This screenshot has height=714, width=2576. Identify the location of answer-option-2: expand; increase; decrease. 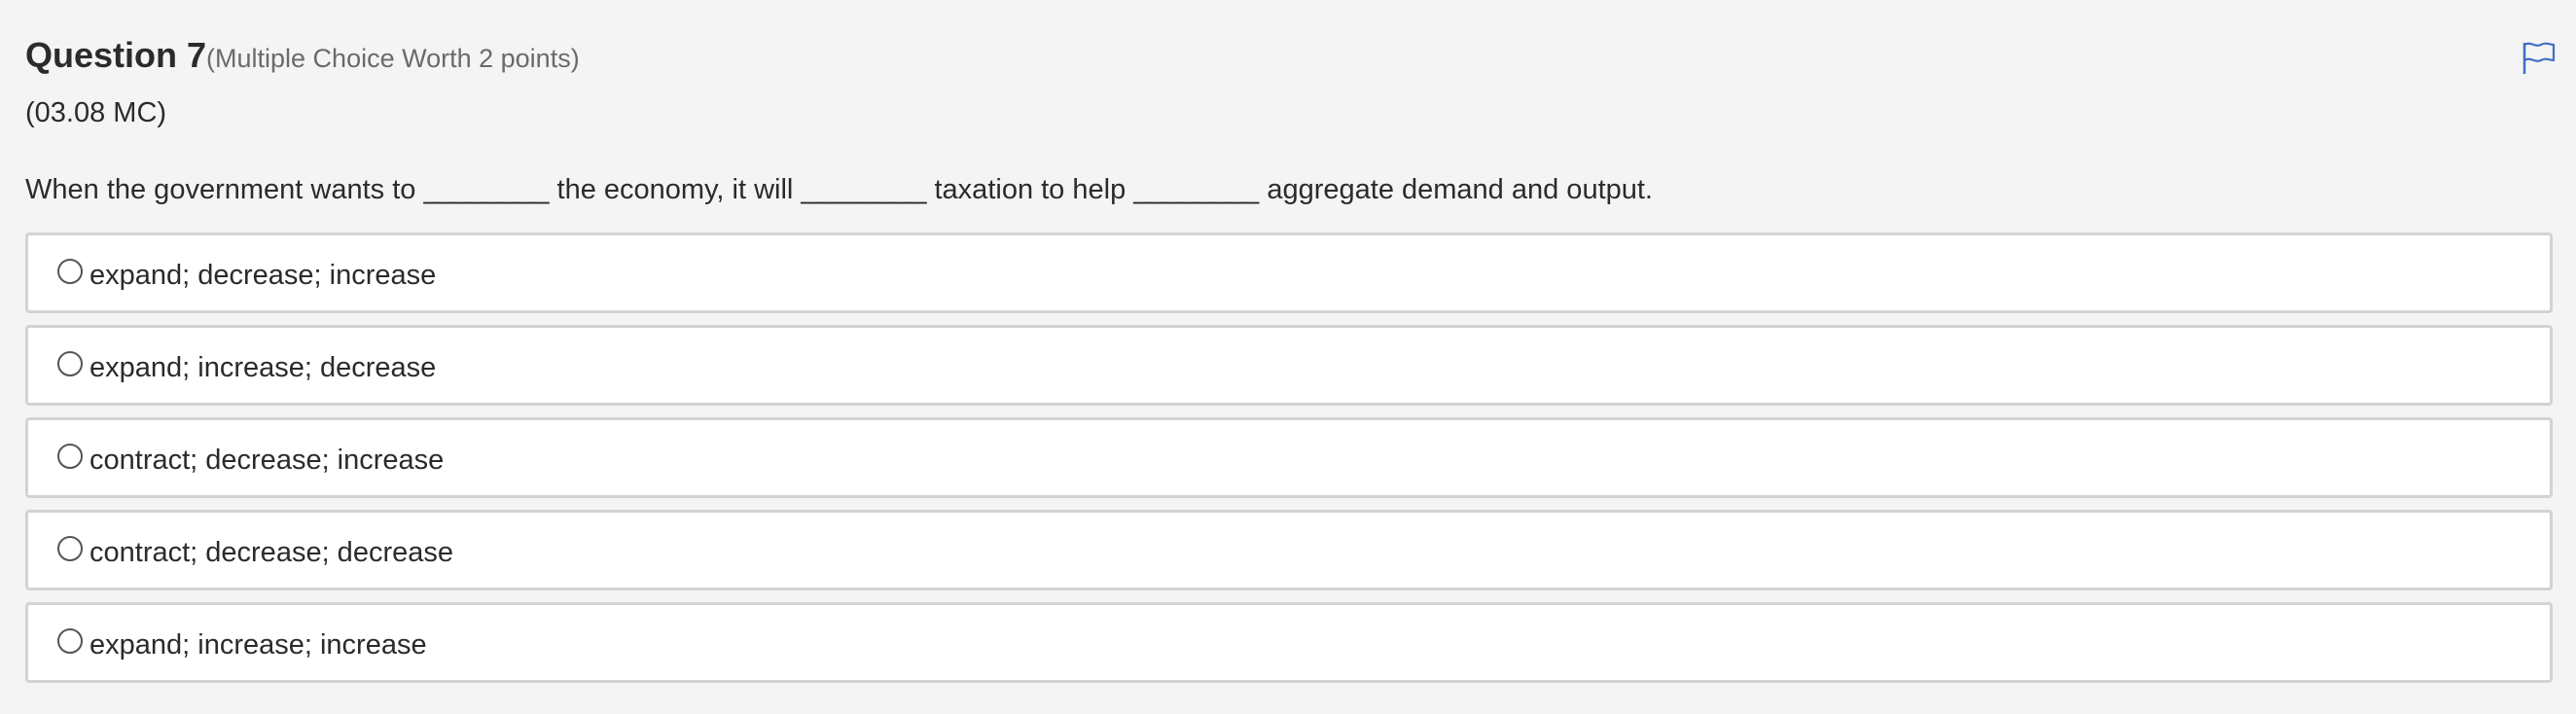
(1289, 365).